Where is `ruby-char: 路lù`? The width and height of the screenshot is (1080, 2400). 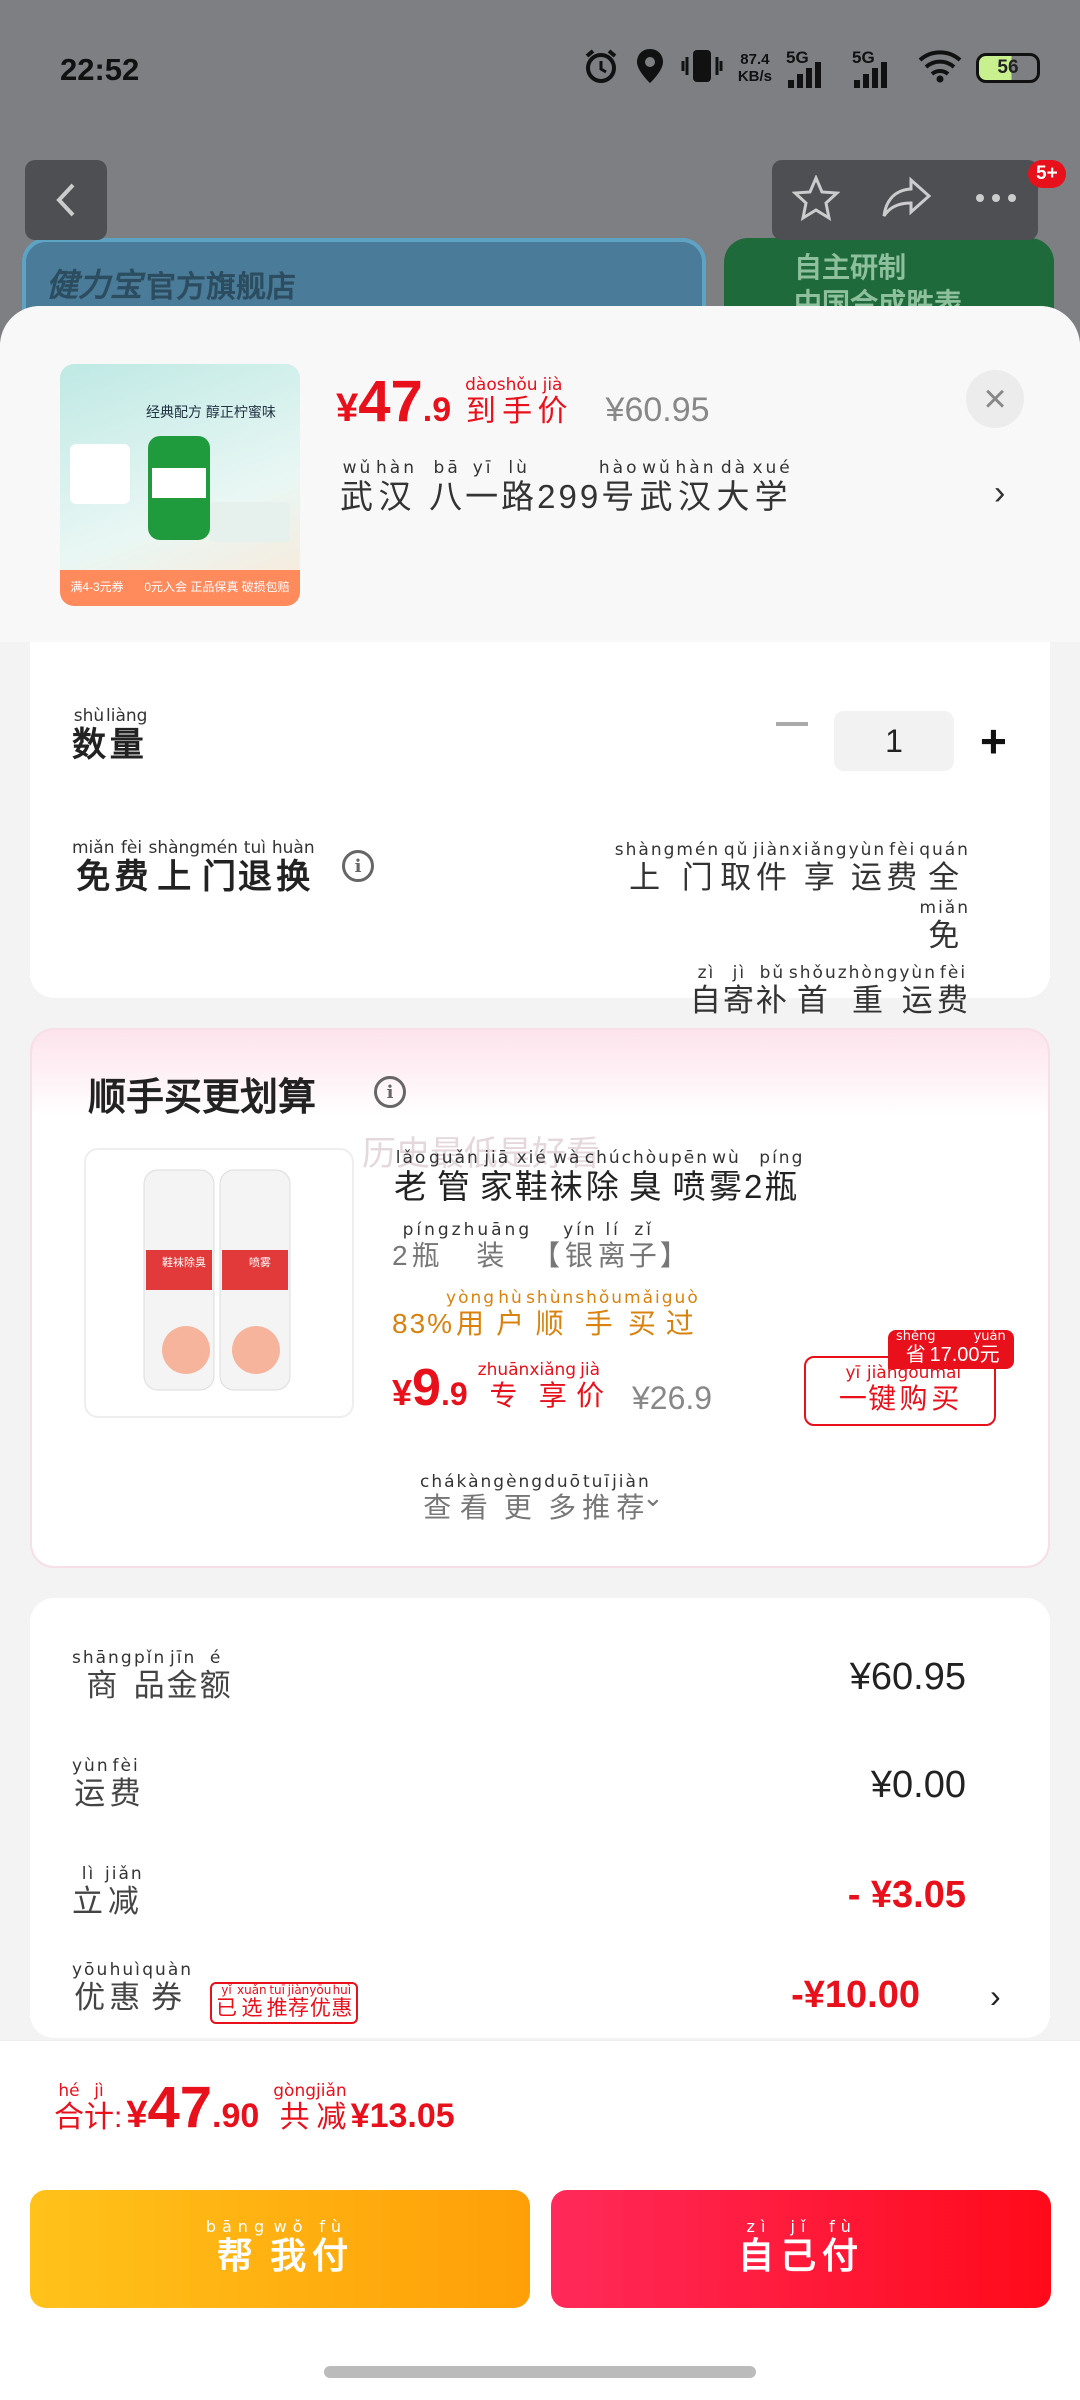
ruby-char: 路lù is located at coordinates (519, 486).